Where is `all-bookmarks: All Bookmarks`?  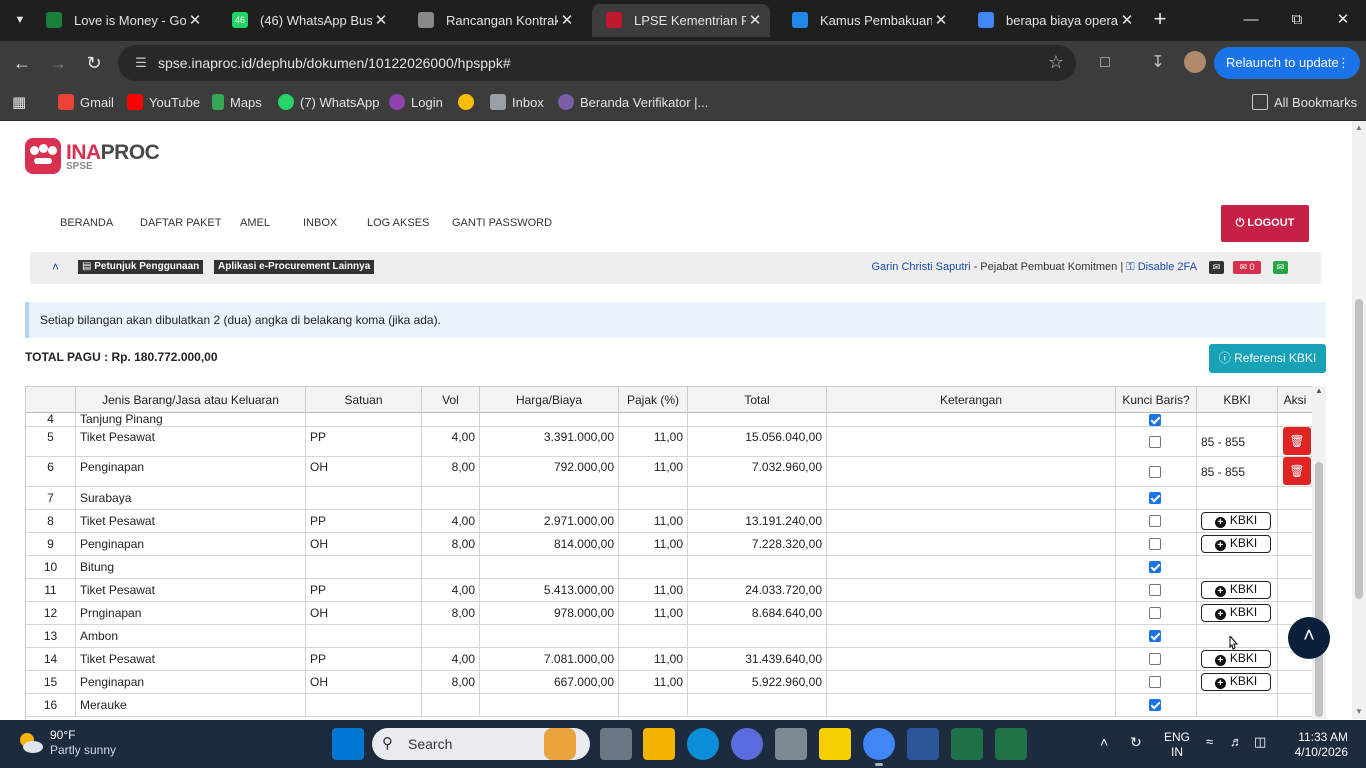
all-bookmarks: All Bookmarks is located at coordinates (1304, 103).